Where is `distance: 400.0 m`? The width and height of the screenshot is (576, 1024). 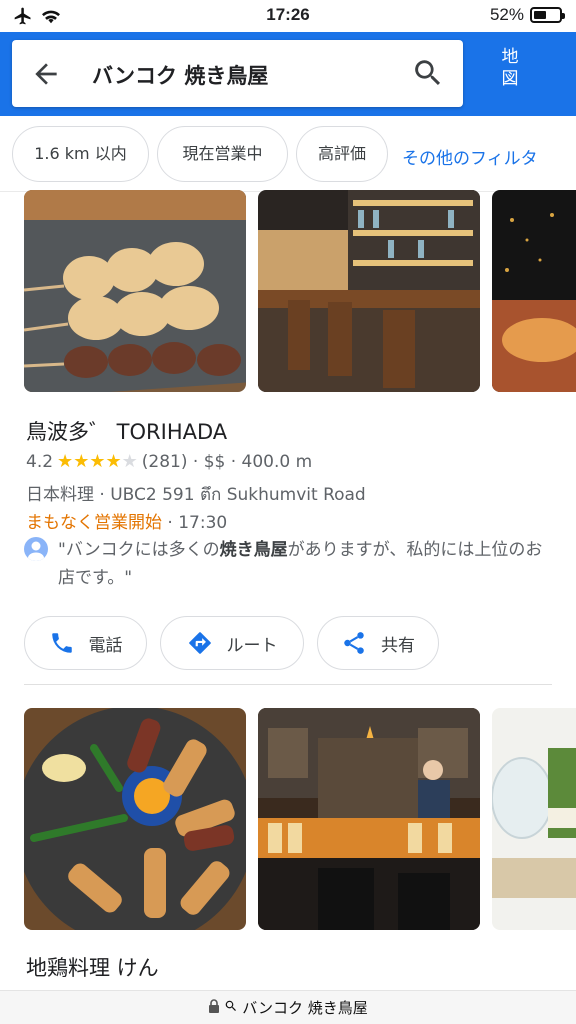
distance: 400.0 m is located at coordinates (277, 462).